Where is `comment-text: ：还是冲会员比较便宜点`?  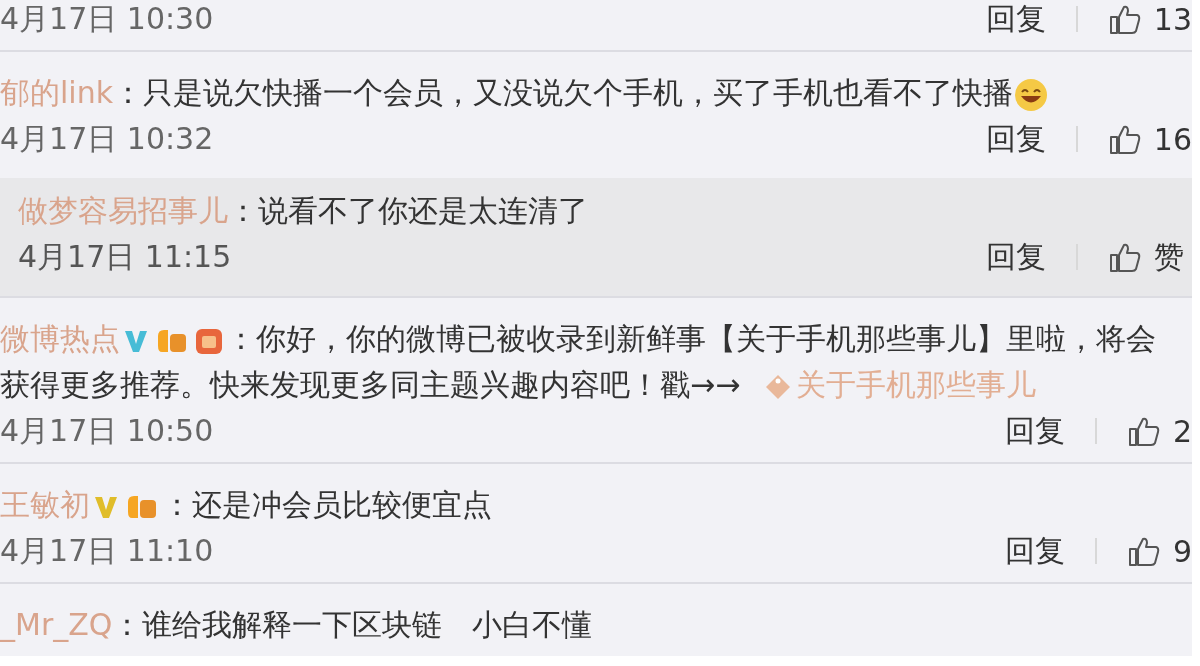
comment-text: ：还是冲会员比较便宜点 is located at coordinates (327, 504).